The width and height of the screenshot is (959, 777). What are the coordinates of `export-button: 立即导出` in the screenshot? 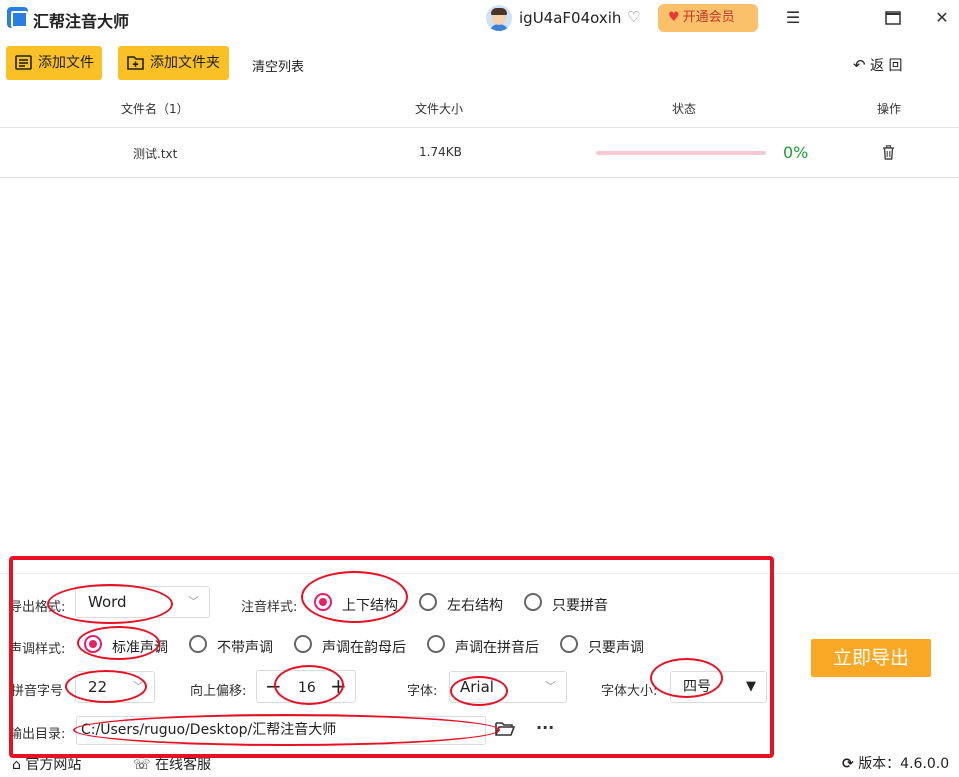 It's located at (871, 658).